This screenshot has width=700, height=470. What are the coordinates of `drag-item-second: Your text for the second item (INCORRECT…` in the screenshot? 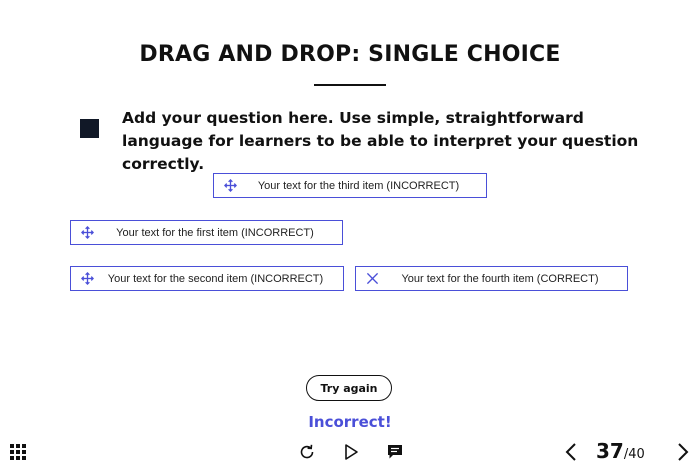 It's located at (207, 278).